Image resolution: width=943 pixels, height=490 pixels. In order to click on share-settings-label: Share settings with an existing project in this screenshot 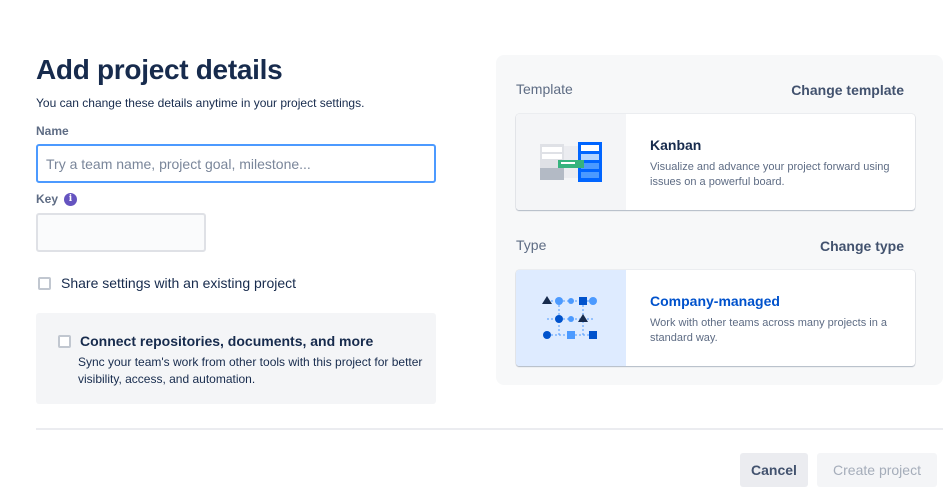, I will do `click(179, 283)`.